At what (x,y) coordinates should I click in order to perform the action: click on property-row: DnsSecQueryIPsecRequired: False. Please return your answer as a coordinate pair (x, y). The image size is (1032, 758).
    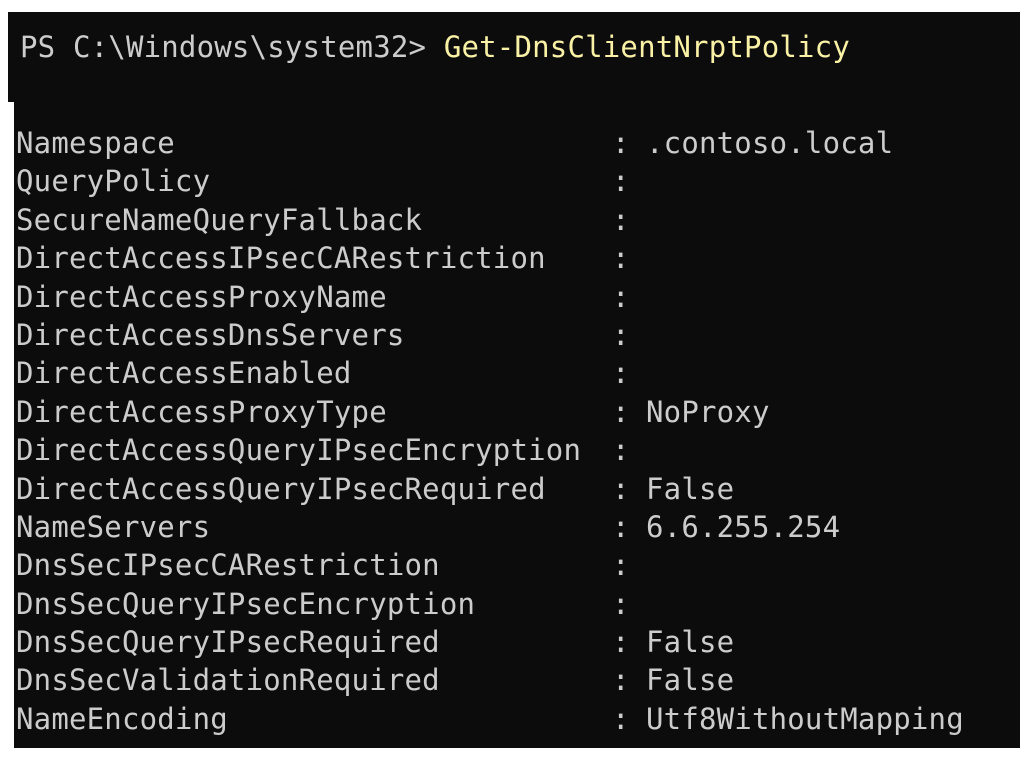
    Looking at the image, I should click on (490, 642).